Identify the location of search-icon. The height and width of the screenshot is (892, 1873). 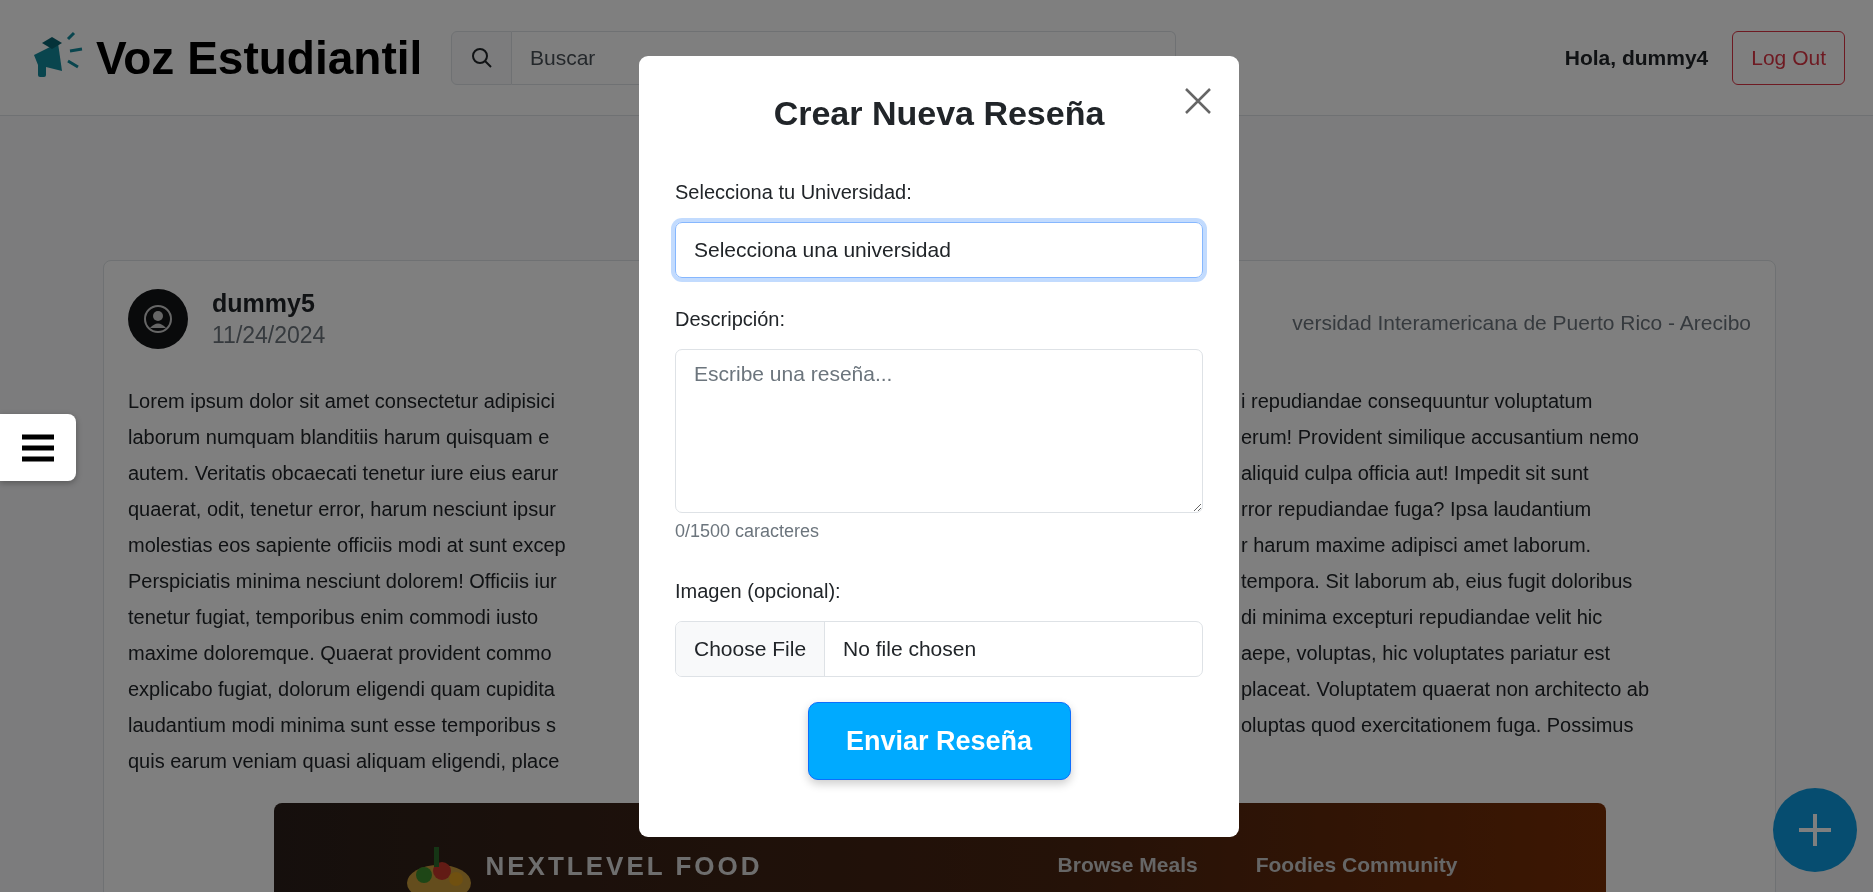
(481, 57).